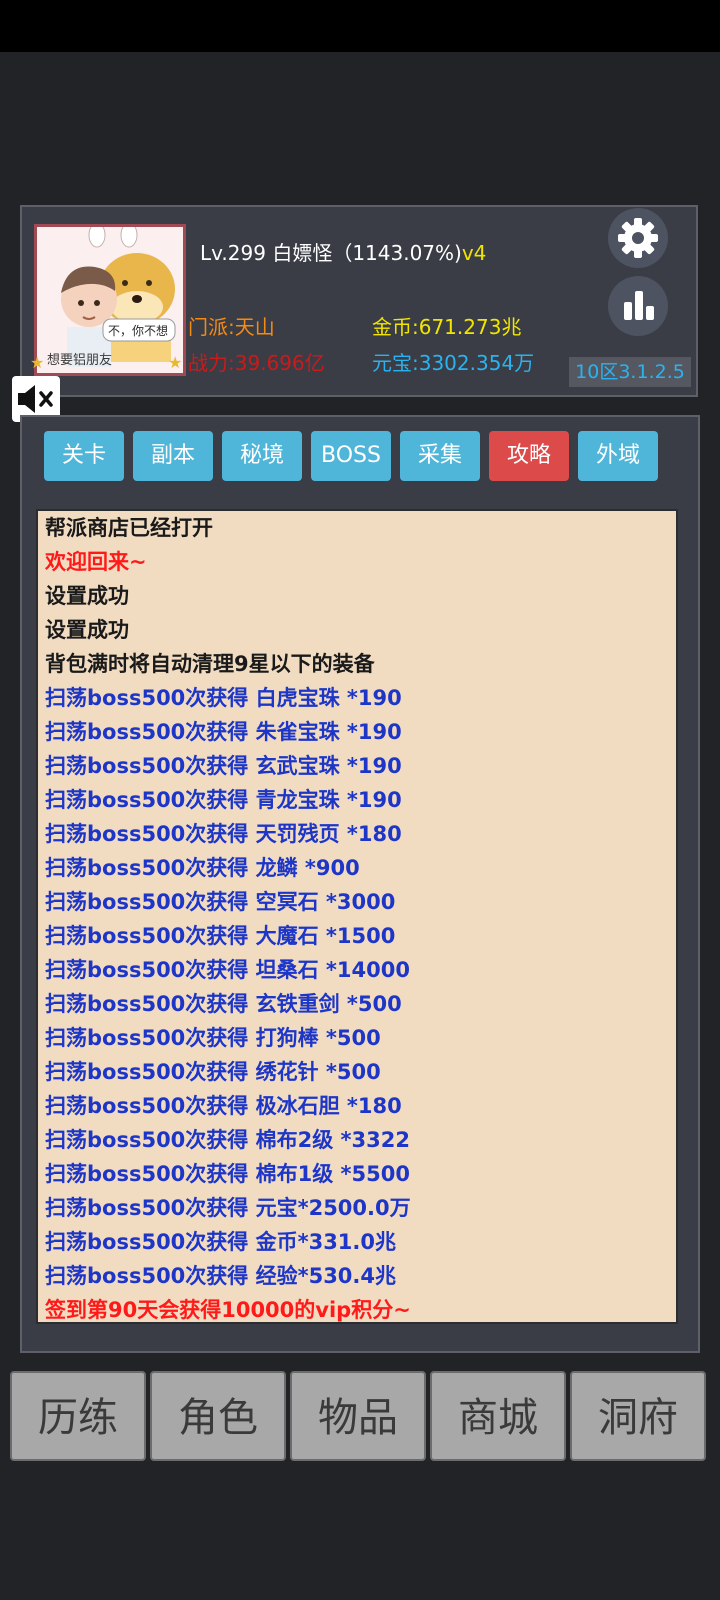  I want to click on player-level-name-text: Lv.299 白嫖怪（1143.07%), so click(331, 253).